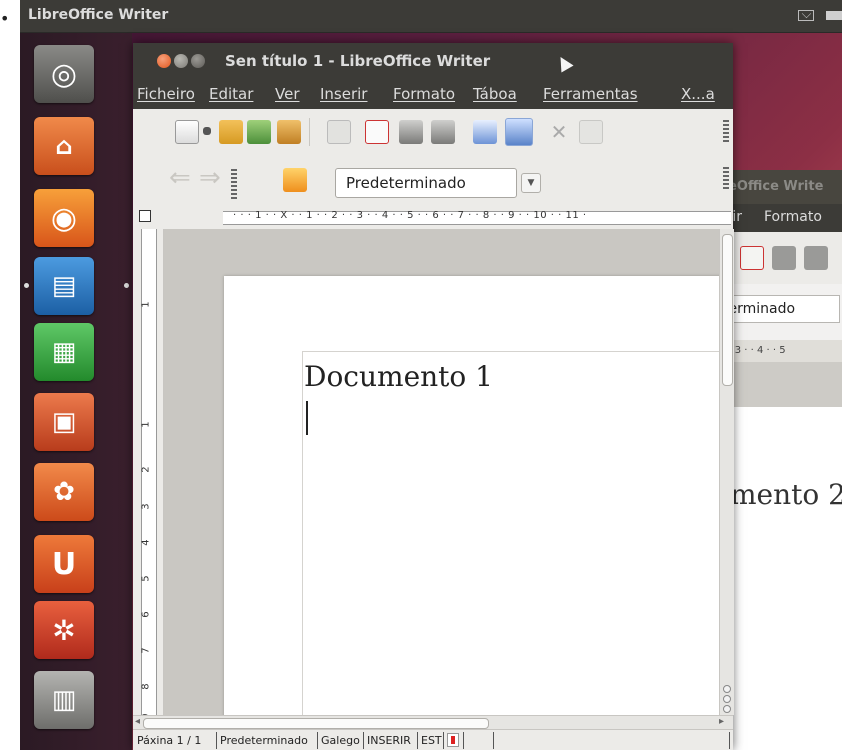  Describe the element at coordinates (198, 61) in the screenshot. I see `maximize-button` at that location.